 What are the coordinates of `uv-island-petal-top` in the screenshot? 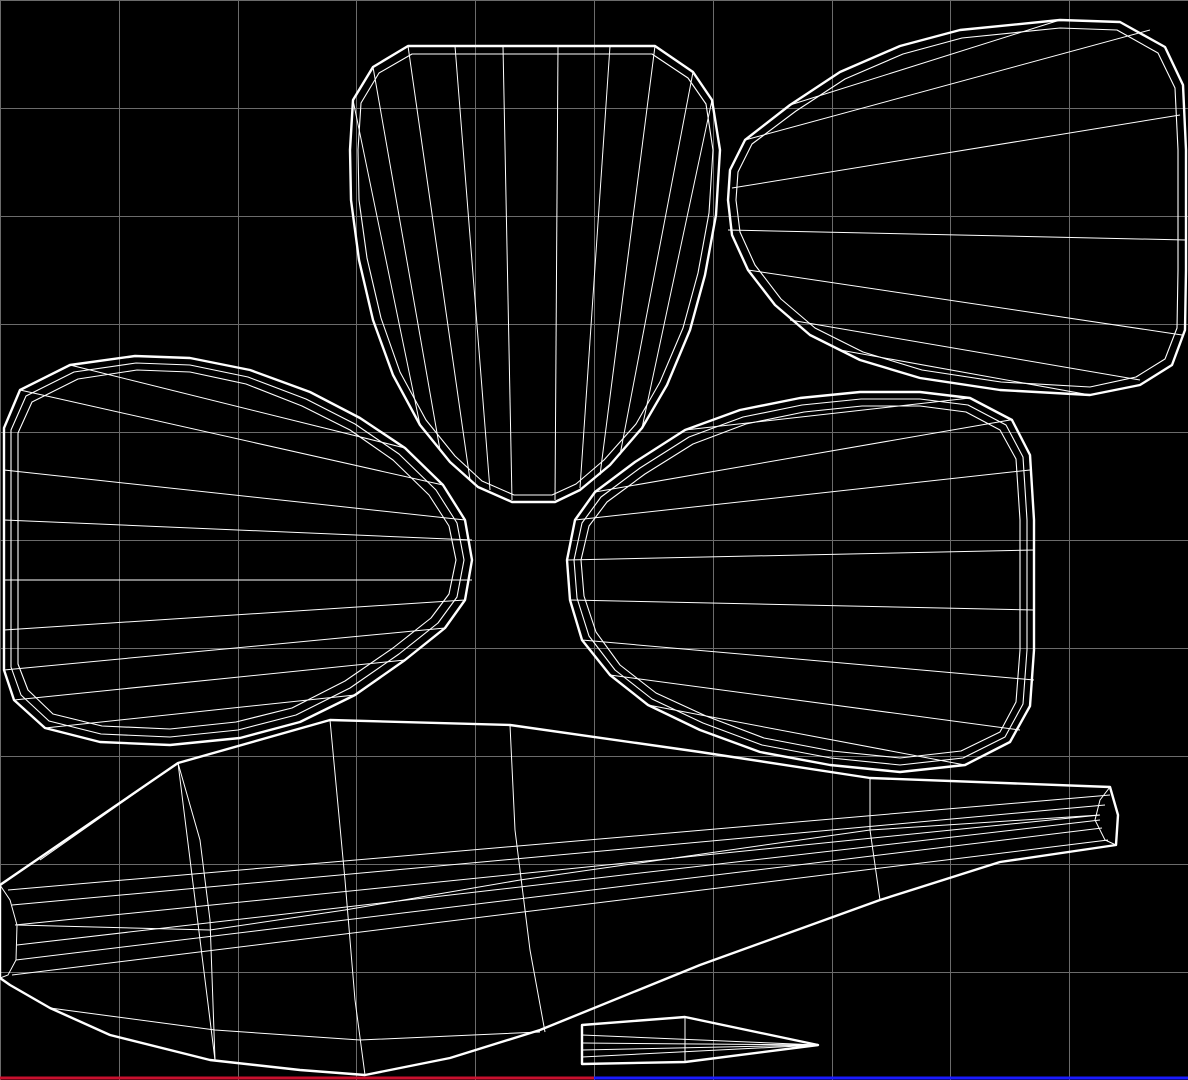 It's located at (535, 274).